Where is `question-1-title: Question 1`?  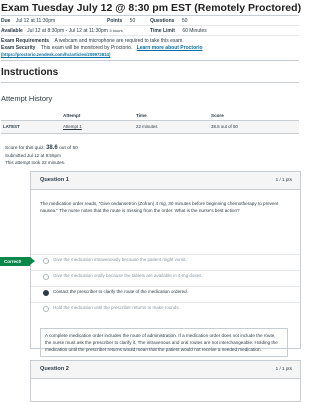 question-1-title: Question 1 is located at coordinates (54, 180).